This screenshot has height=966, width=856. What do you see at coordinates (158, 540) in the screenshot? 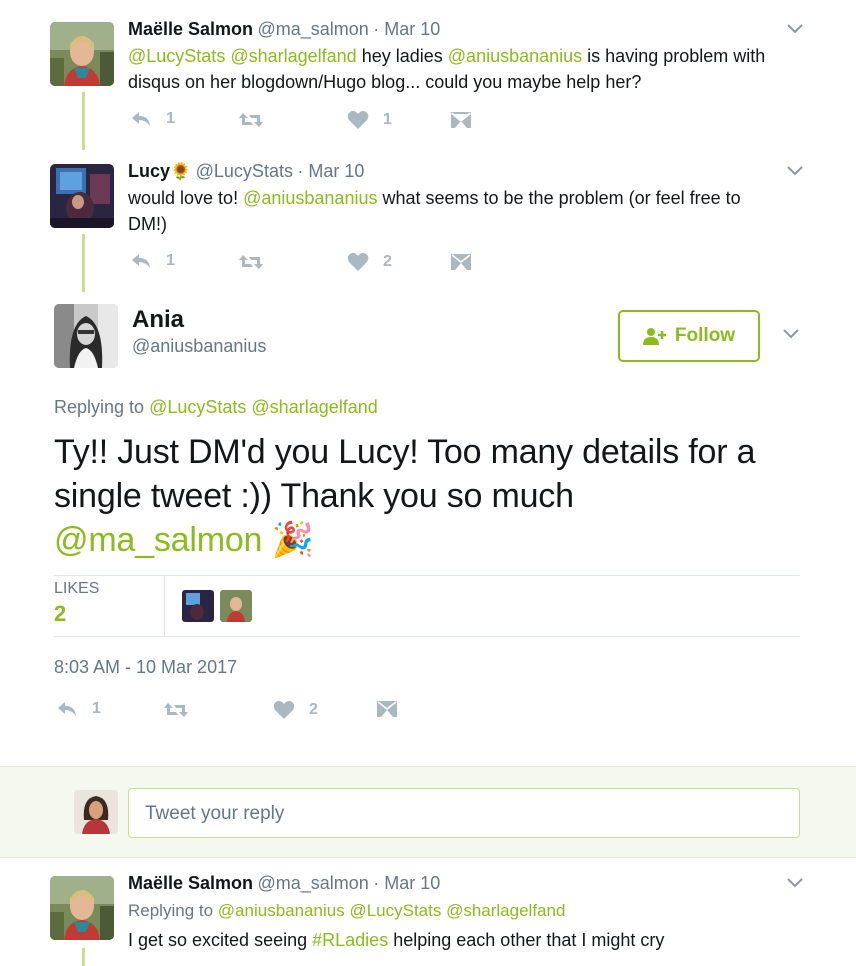
I see `mention-link: @ma_salmon` at bounding box center [158, 540].